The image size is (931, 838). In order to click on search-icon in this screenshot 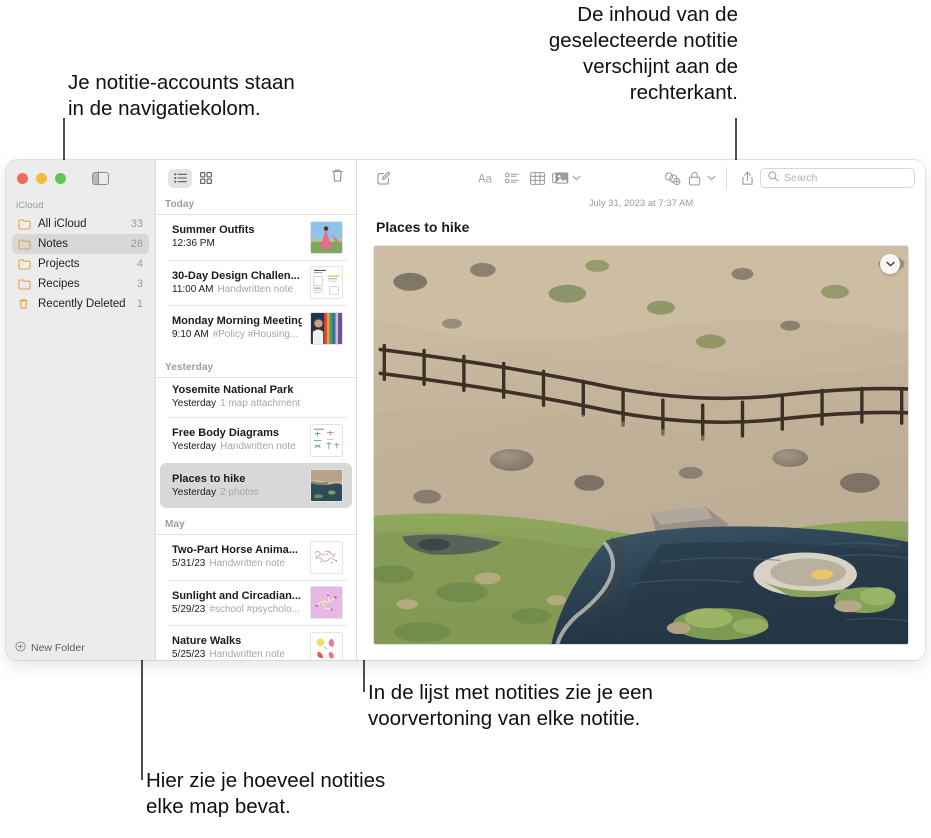, I will do `click(773, 178)`.